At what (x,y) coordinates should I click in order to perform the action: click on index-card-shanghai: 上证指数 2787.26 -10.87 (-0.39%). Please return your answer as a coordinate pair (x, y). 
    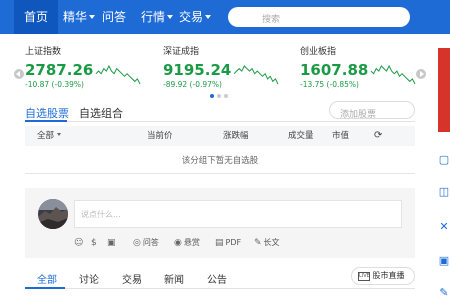
    Looking at the image, I should click on (90, 68).